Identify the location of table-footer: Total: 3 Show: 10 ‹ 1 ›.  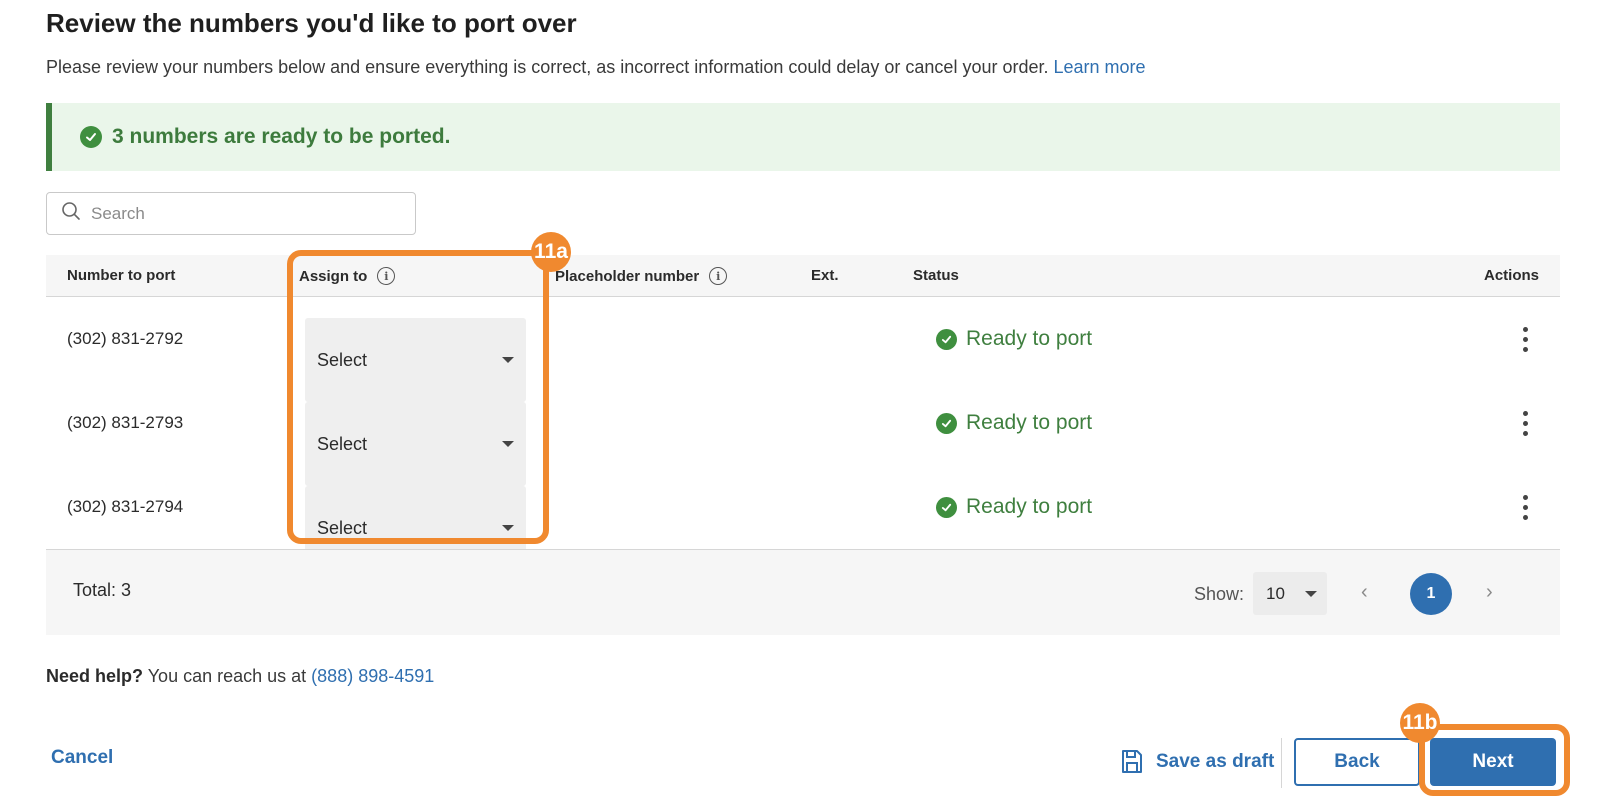
(803, 592).